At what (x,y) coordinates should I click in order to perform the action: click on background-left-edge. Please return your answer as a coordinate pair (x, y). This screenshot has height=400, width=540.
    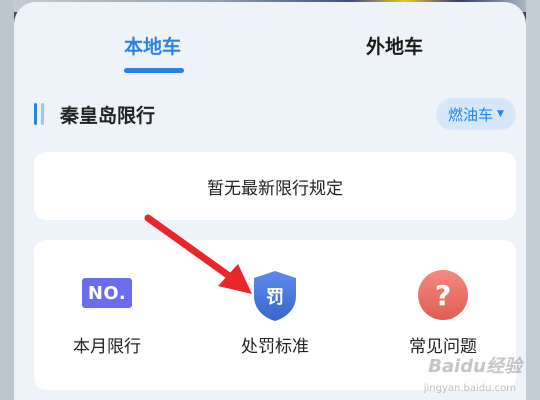
    Looking at the image, I should click on (7, 200).